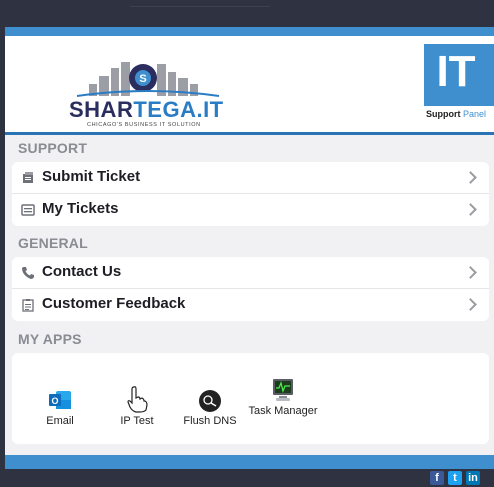 This screenshot has height=487, width=494. What do you see at coordinates (200, 3) in the screenshot?
I see `top-bar-divider` at bounding box center [200, 3].